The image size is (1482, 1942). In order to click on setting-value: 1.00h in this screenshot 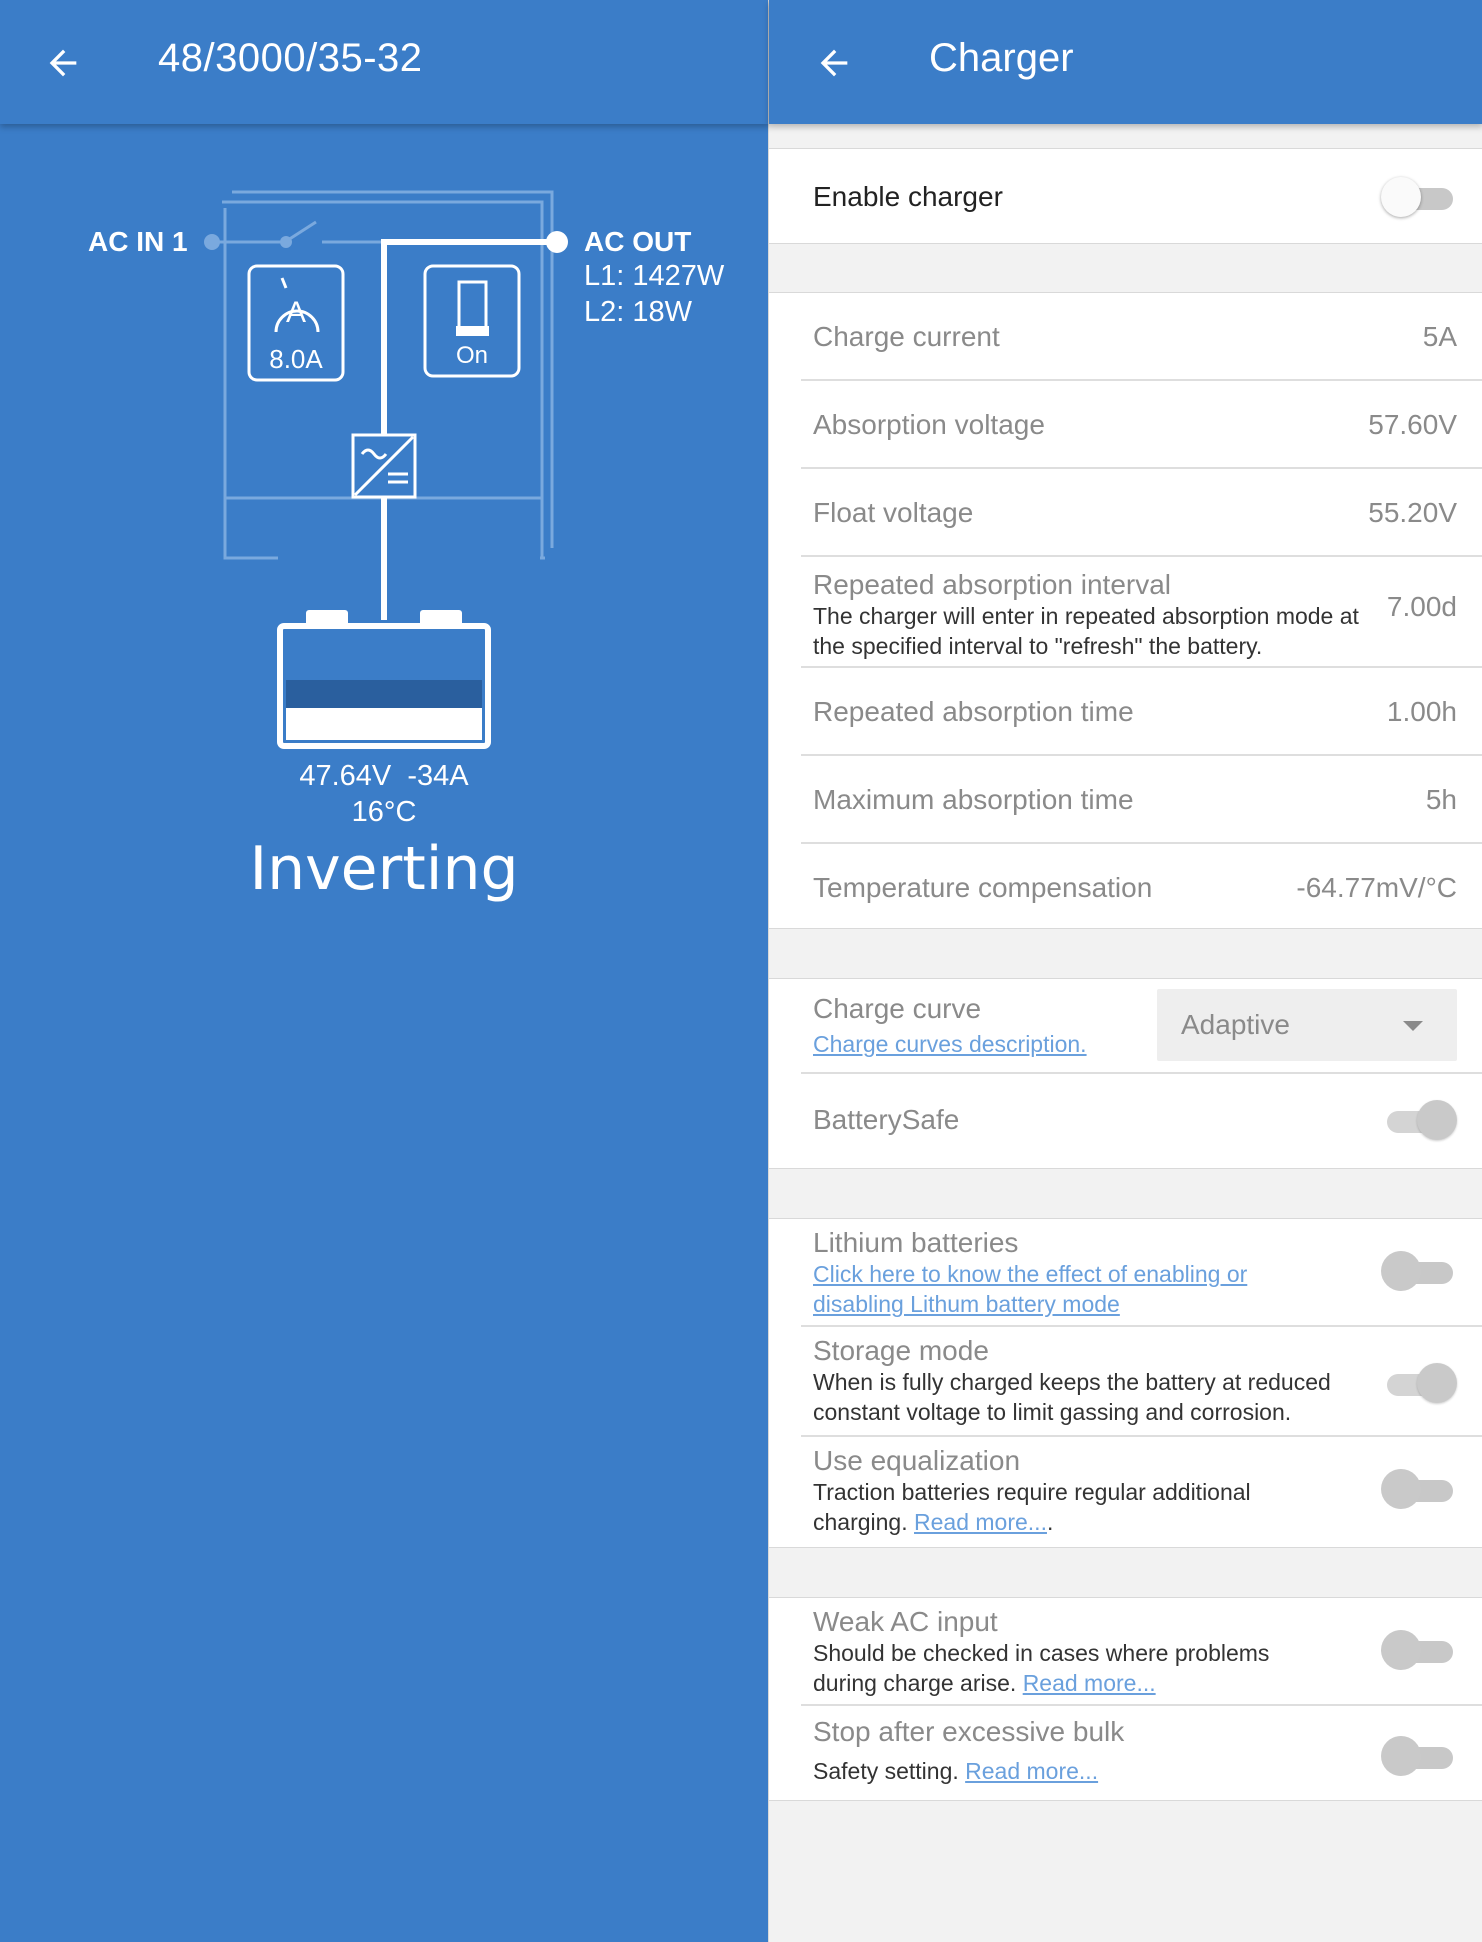, I will do `click(1421, 711)`.